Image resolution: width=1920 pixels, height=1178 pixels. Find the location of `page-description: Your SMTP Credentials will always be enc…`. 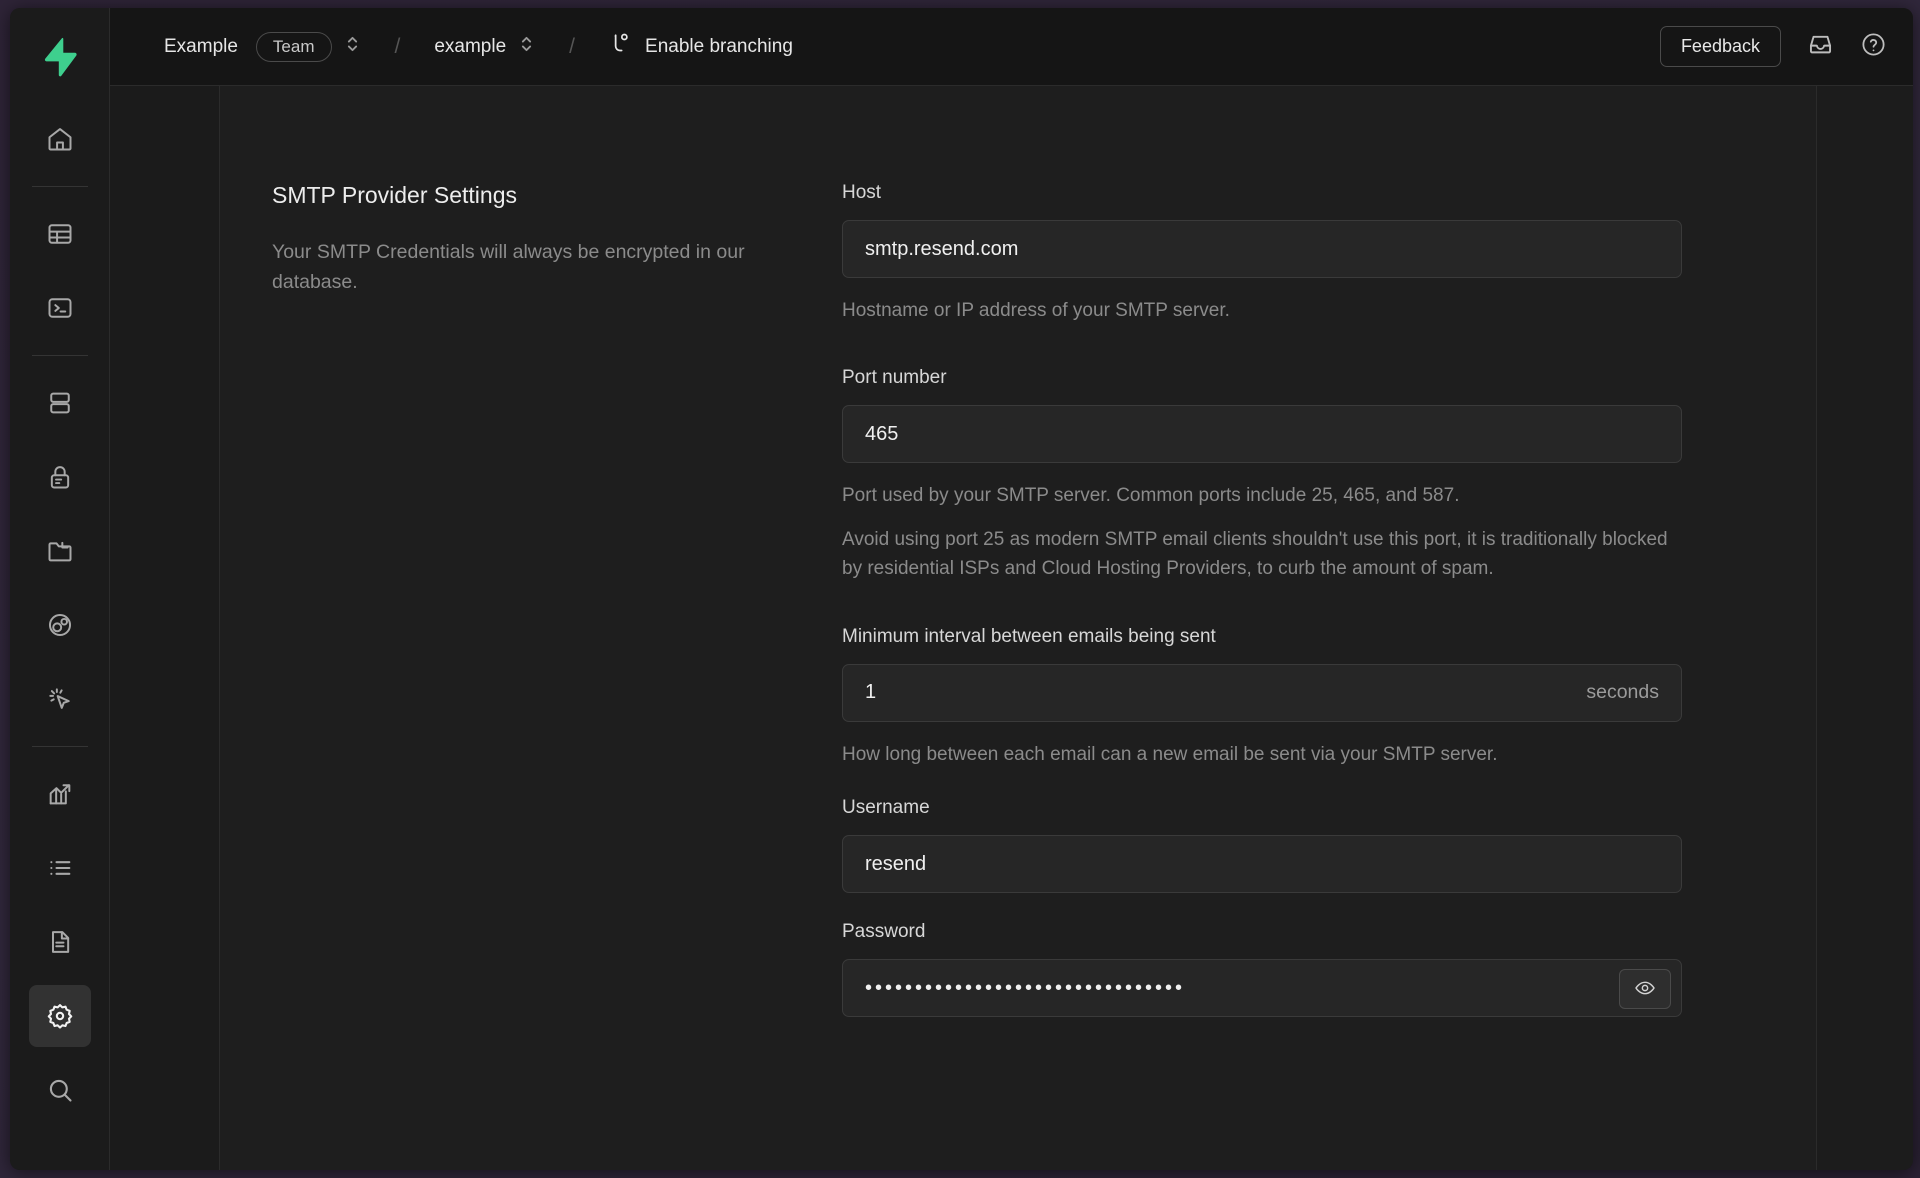

page-description: Your SMTP Credentials will always be enc… is located at coordinates (508, 267).